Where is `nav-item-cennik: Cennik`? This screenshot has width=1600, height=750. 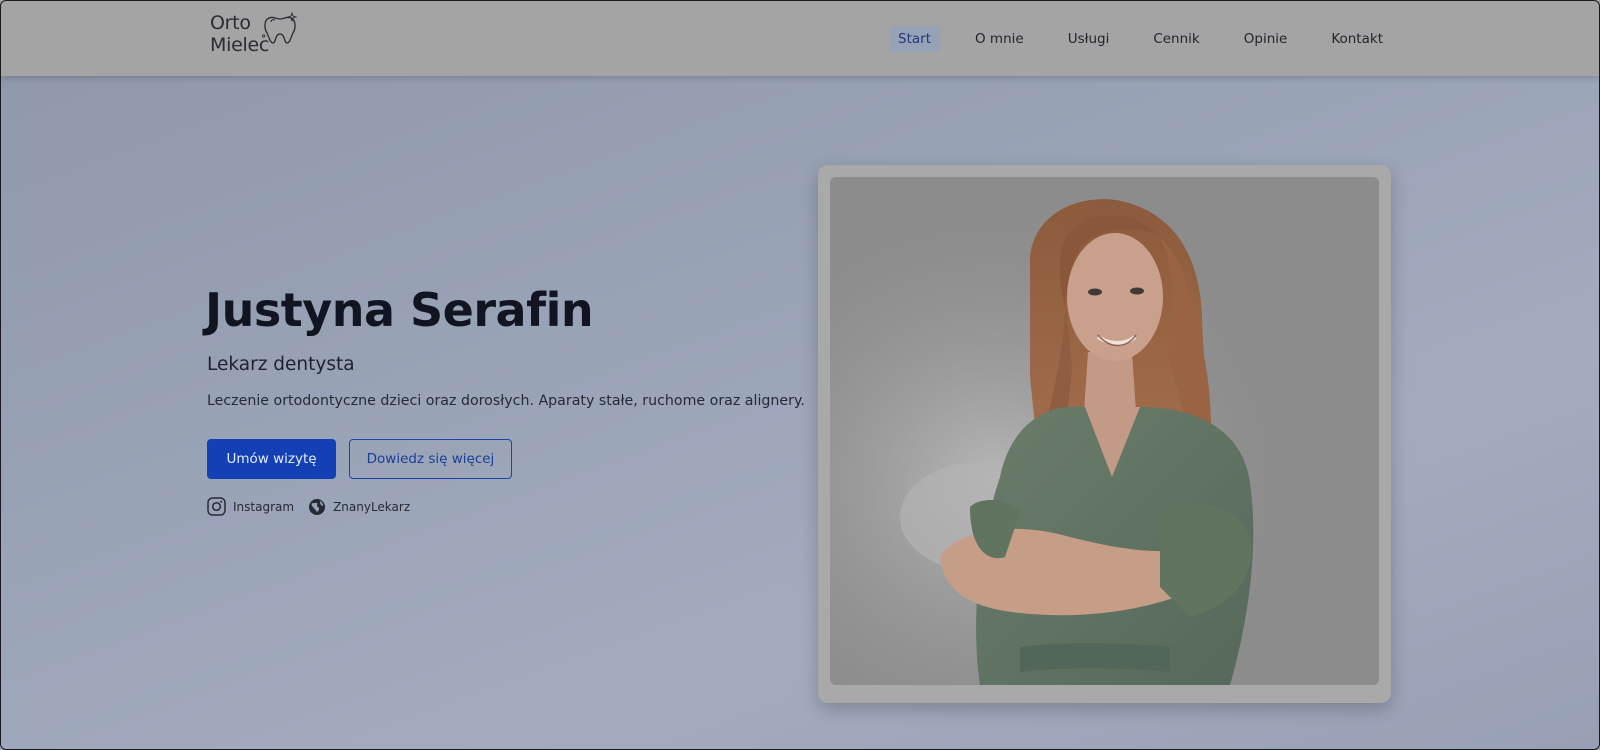
nav-item-cennik: Cennik is located at coordinates (1176, 39).